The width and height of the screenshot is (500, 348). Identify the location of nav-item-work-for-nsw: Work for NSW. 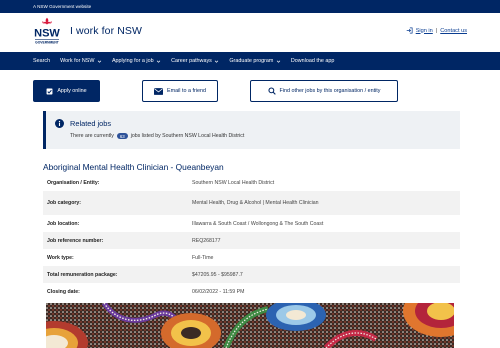
(81, 61).